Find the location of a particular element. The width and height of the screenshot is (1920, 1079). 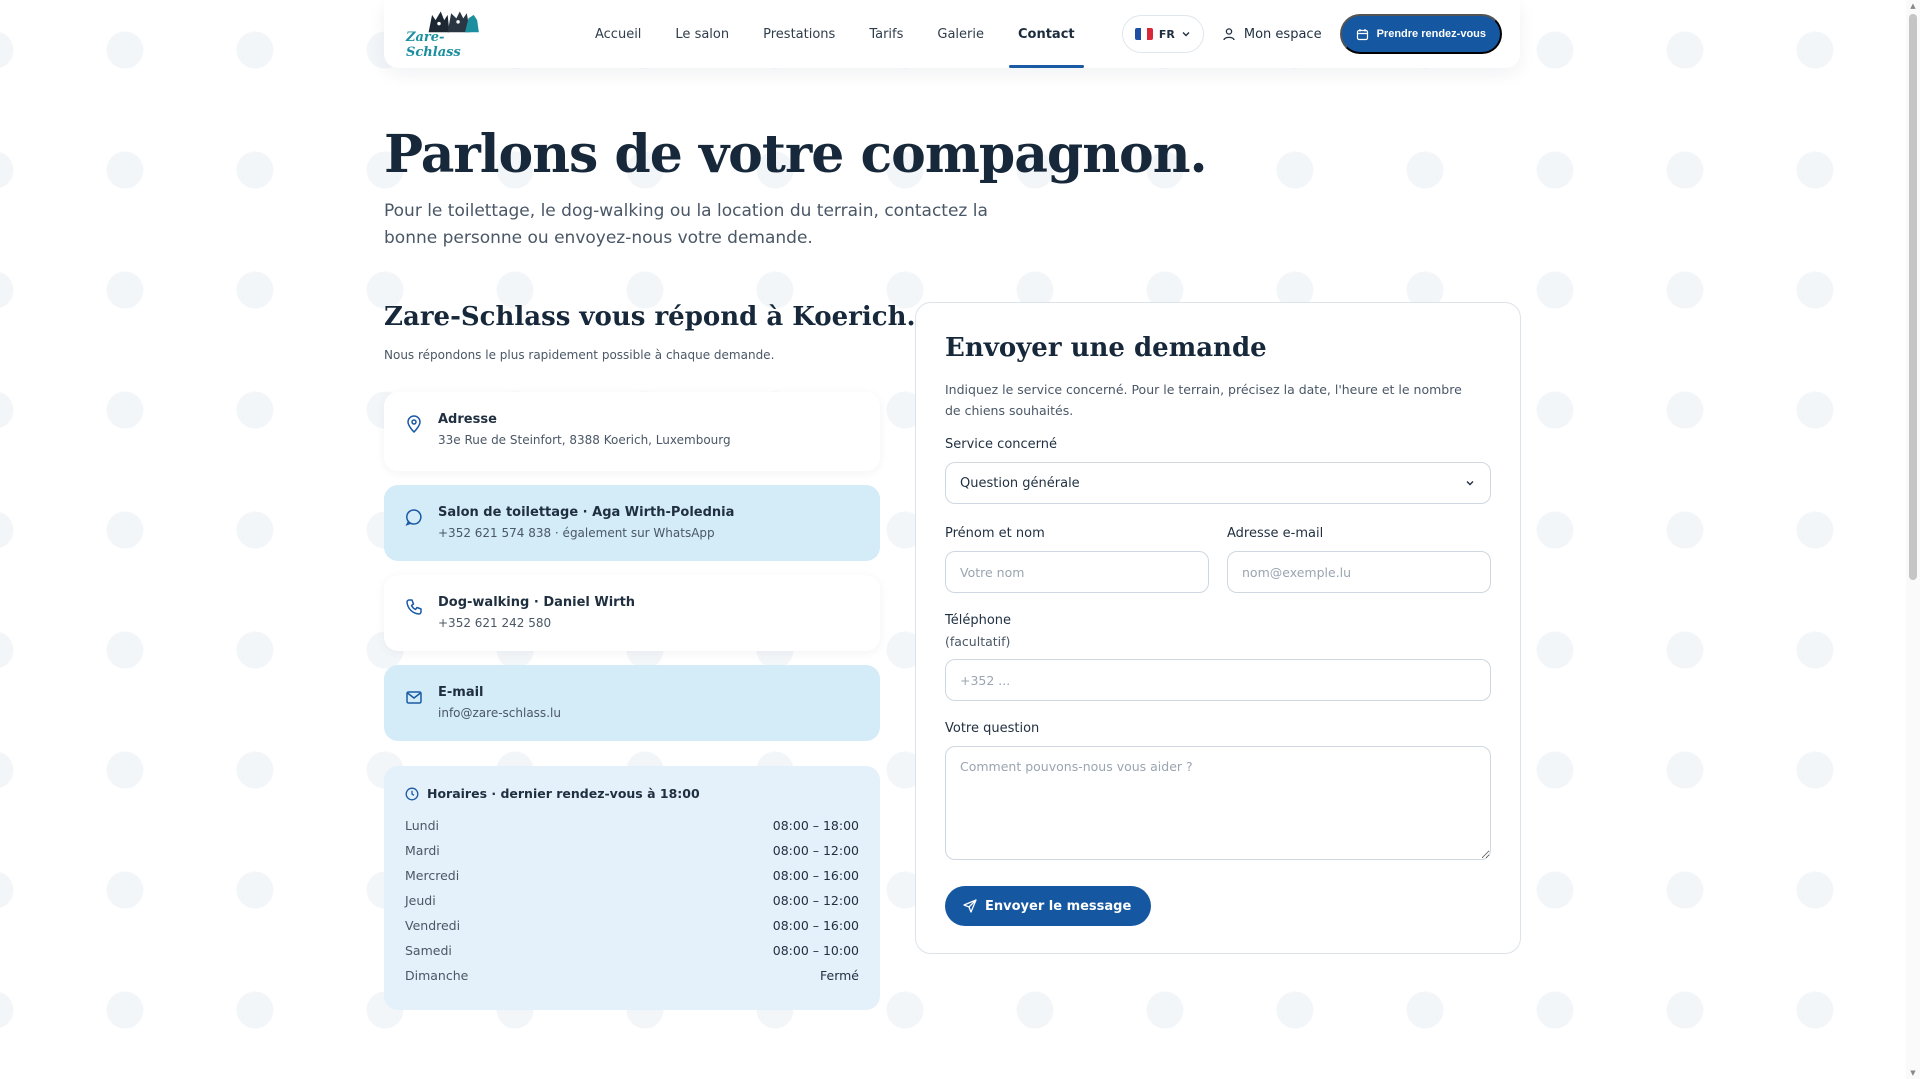

send-message-label: Envoyer le message is located at coordinates (1058, 906).